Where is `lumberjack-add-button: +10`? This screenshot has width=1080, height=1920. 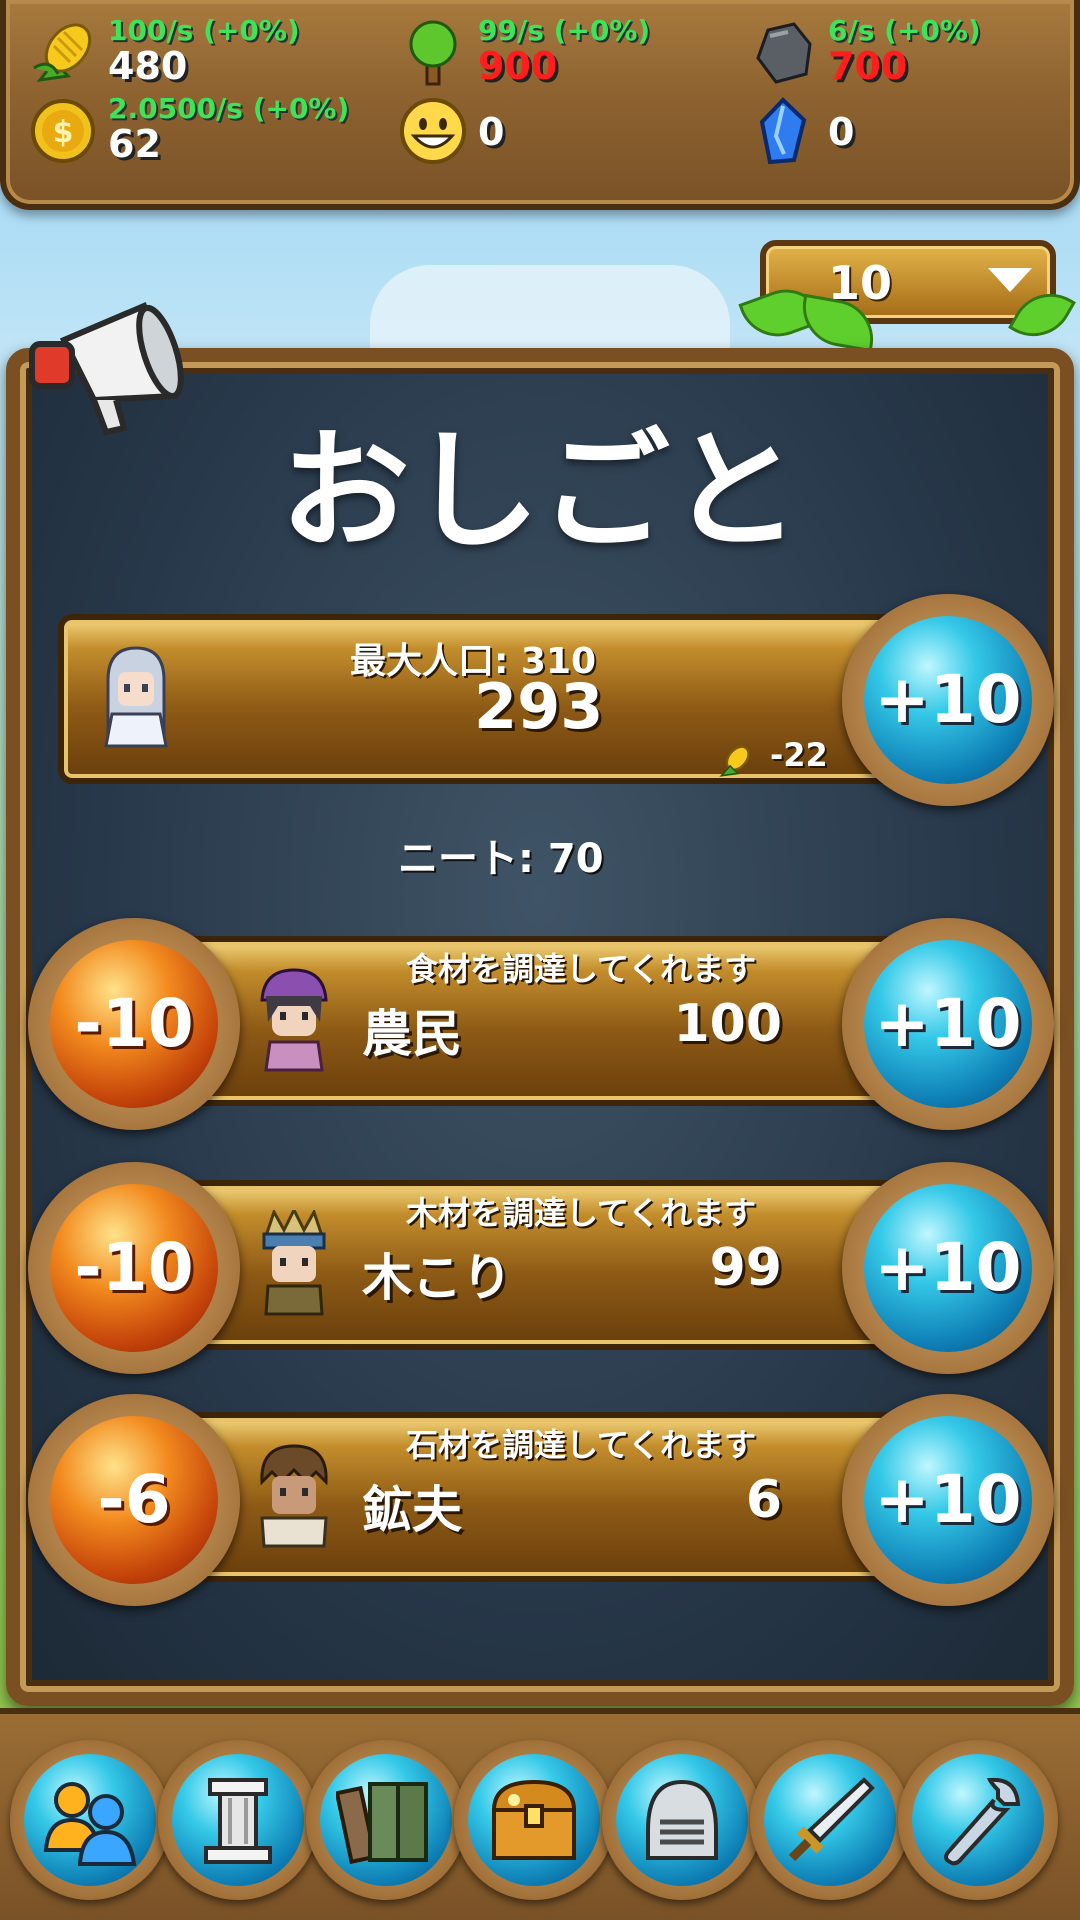
lumberjack-add-button: +10 is located at coordinates (948, 1268).